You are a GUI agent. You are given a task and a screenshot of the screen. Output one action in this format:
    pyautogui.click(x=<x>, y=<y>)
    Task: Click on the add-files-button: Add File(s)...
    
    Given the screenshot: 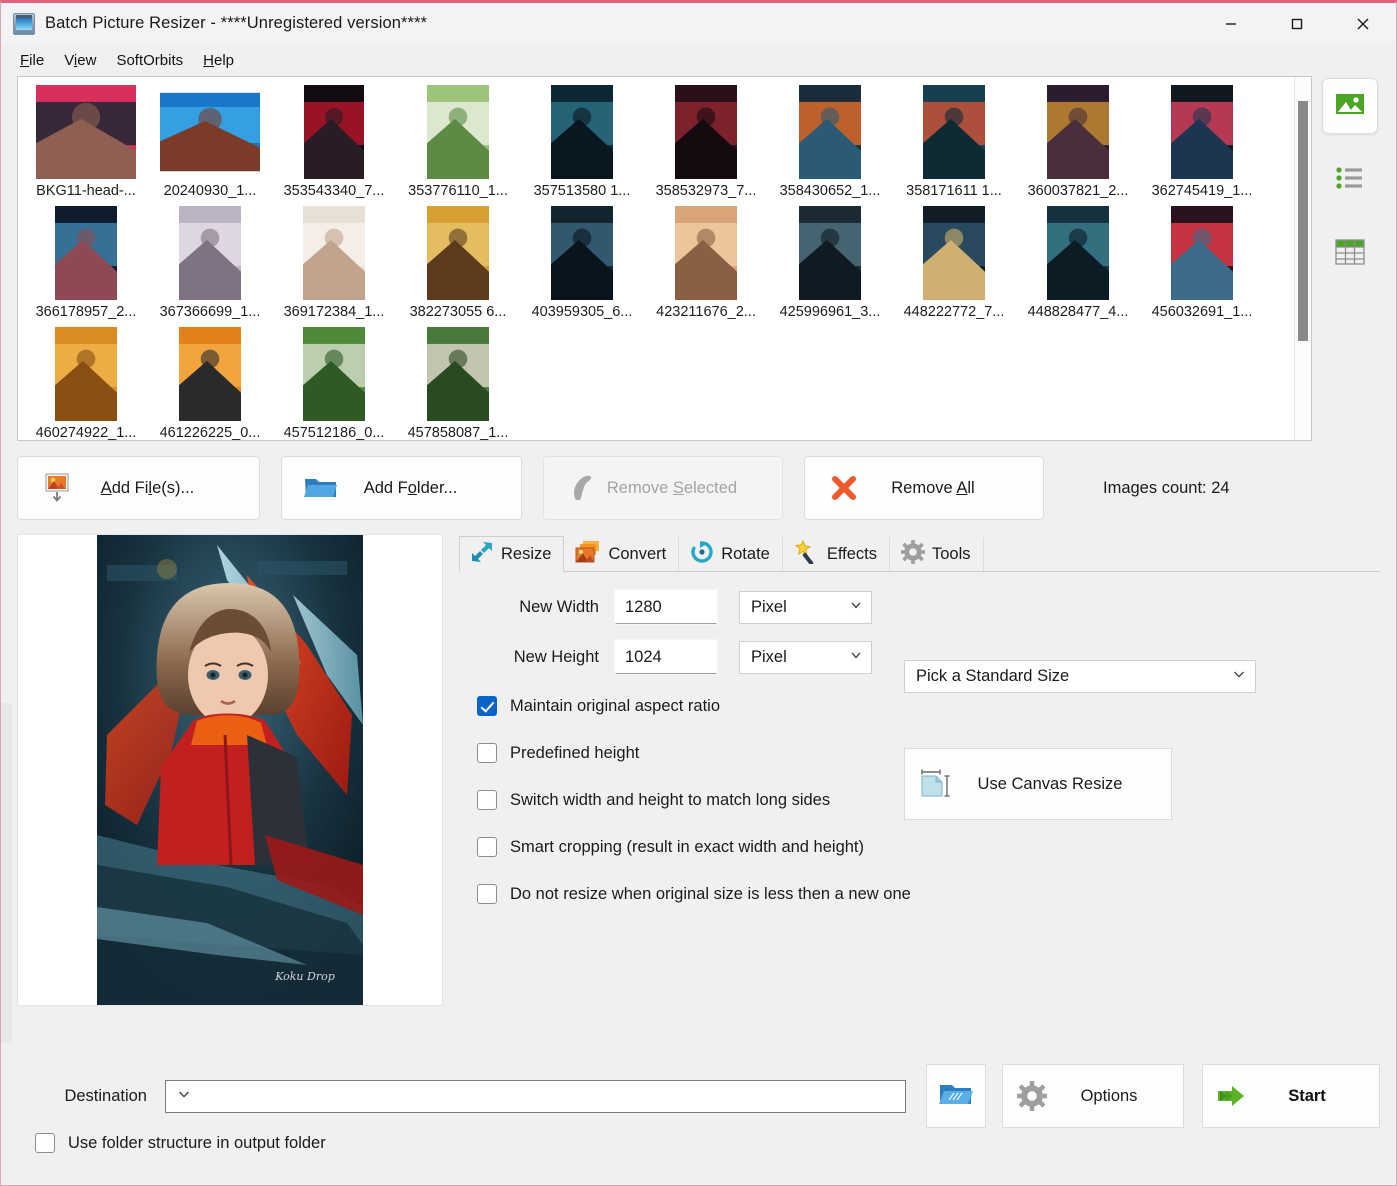 What is the action you would take?
    pyautogui.click(x=138, y=488)
    